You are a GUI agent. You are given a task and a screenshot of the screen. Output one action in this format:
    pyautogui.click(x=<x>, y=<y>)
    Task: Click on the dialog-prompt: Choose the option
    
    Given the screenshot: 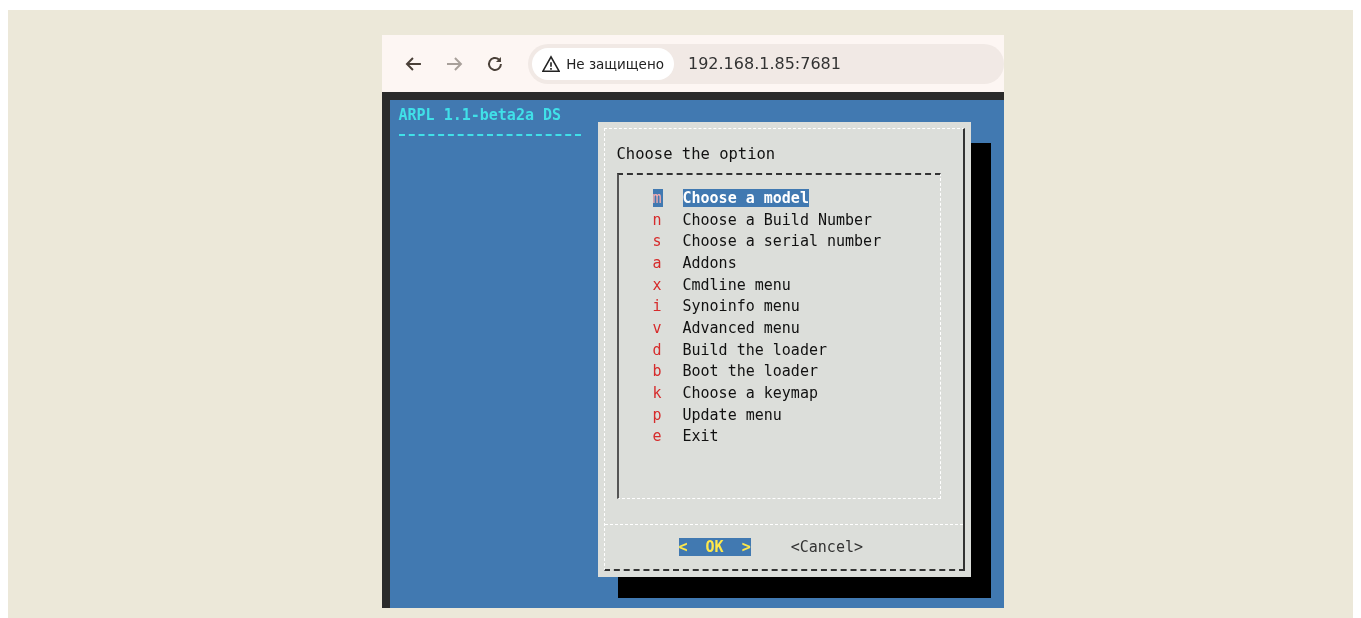 What is the action you would take?
    pyautogui.click(x=696, y=154)
    